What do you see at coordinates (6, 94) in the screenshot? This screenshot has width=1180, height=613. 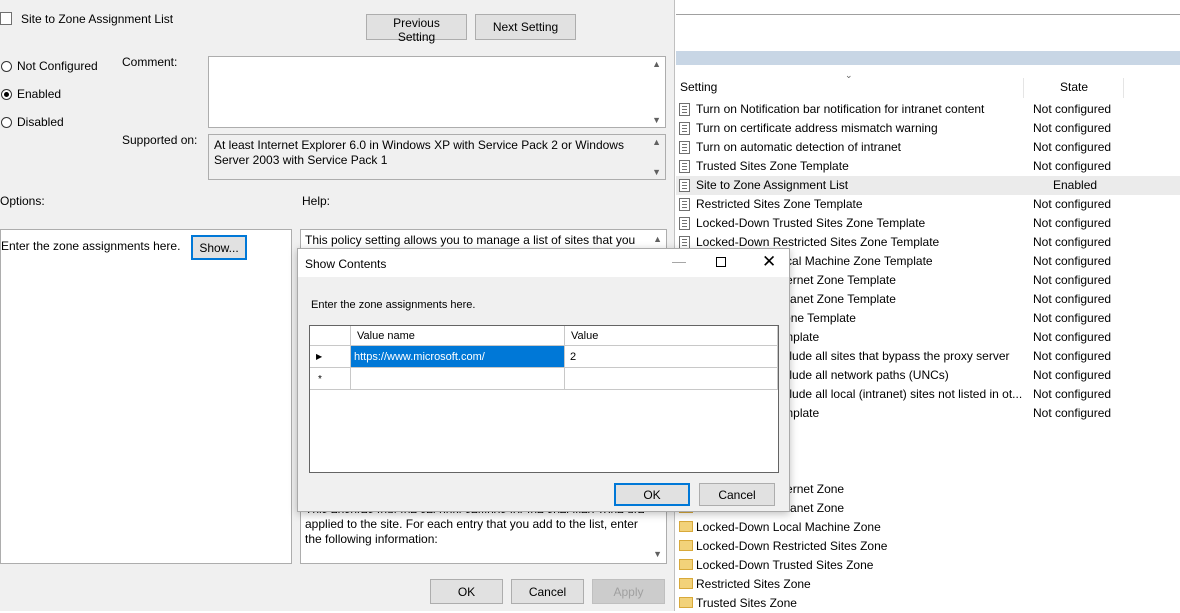 I see `radio-enabled-circle` at bounding box center [6, 94].